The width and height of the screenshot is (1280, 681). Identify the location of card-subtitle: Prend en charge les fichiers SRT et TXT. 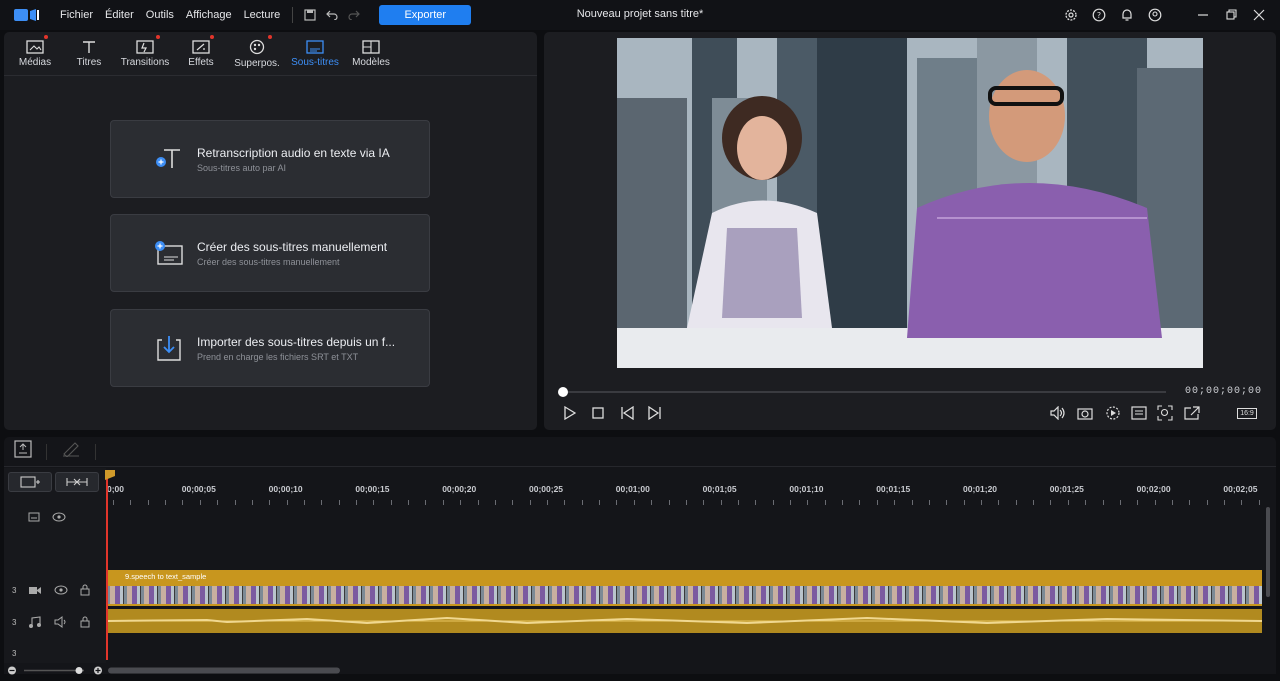
(278, 356).